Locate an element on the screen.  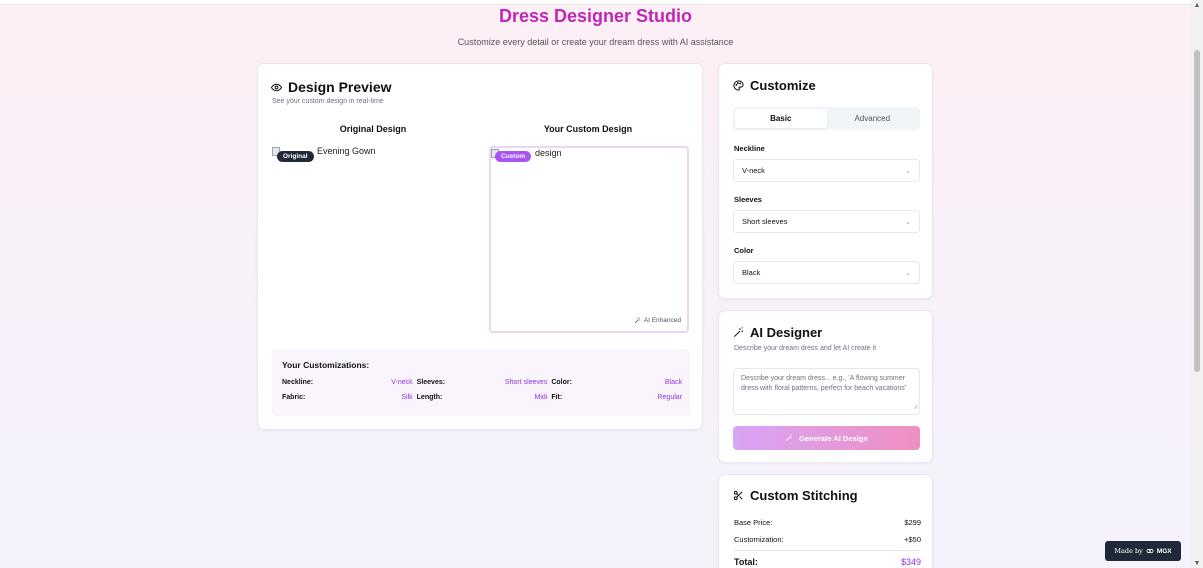
tab-basic: Basic is located at coordinates (781, 118).